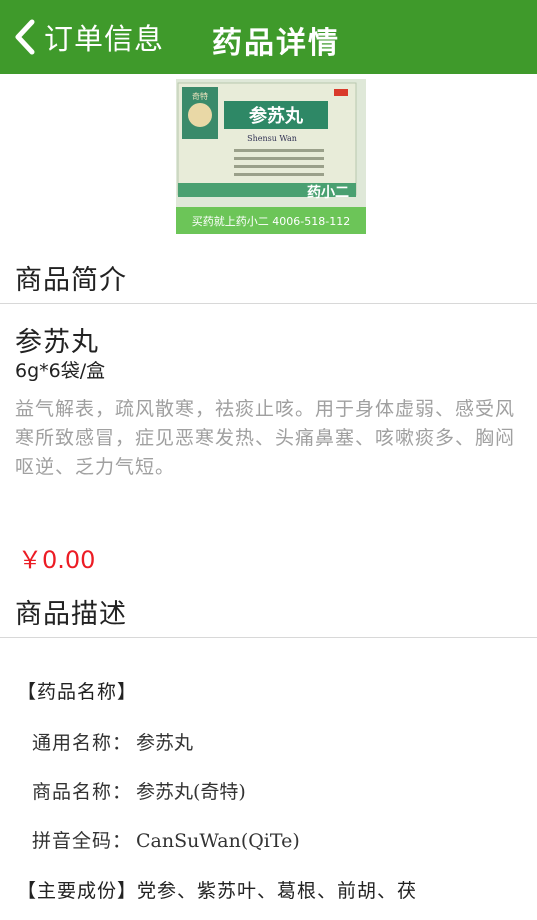 The width and height of the screenshot is (537, 920). Describe the element at coordinates (200, 96) in the screenshot. I see `box-brand: 奇特` at that location.